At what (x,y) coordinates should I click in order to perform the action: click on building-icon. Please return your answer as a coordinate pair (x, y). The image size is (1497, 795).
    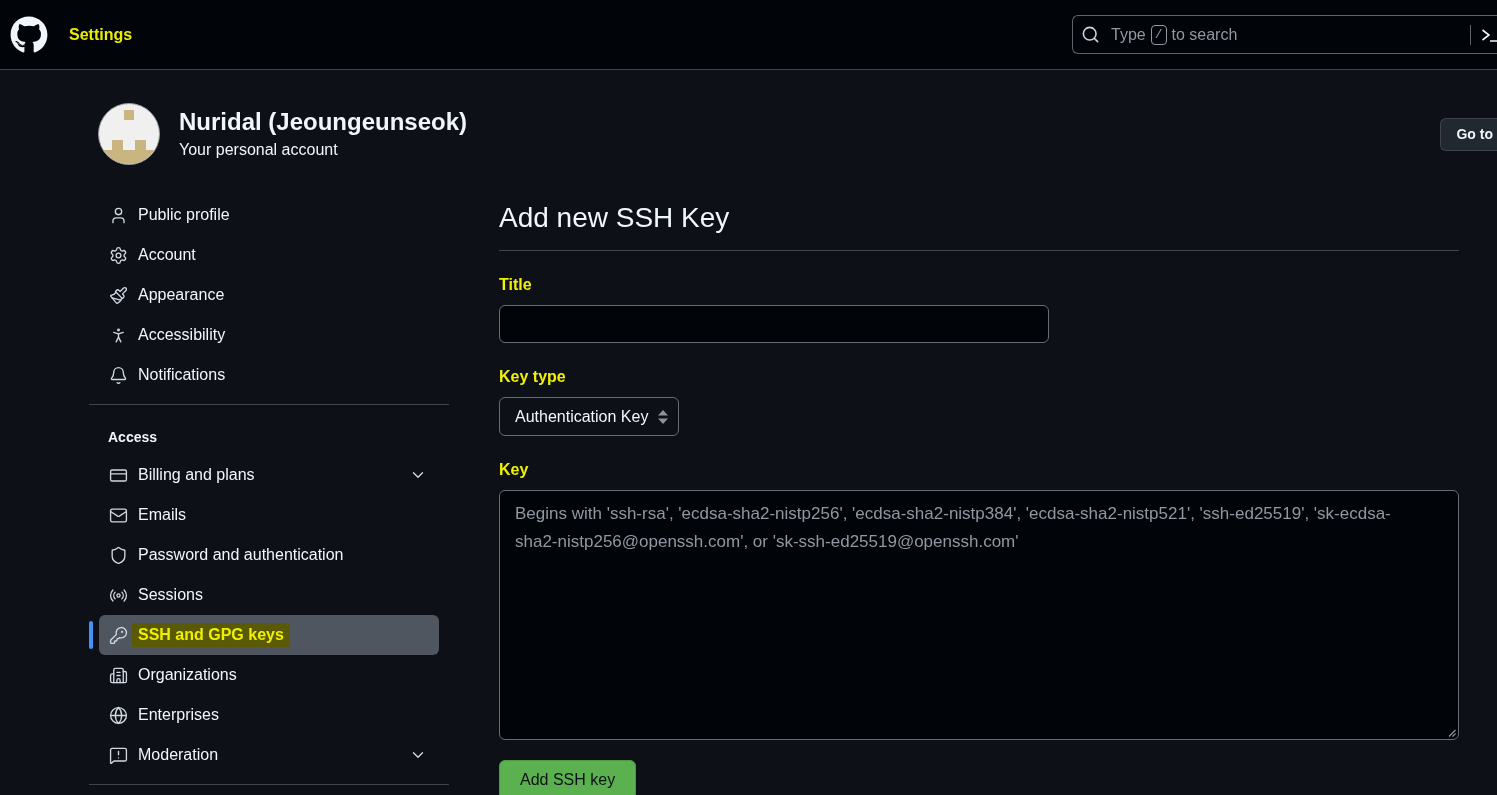
    Looking at the image, I should click on (118, 675).